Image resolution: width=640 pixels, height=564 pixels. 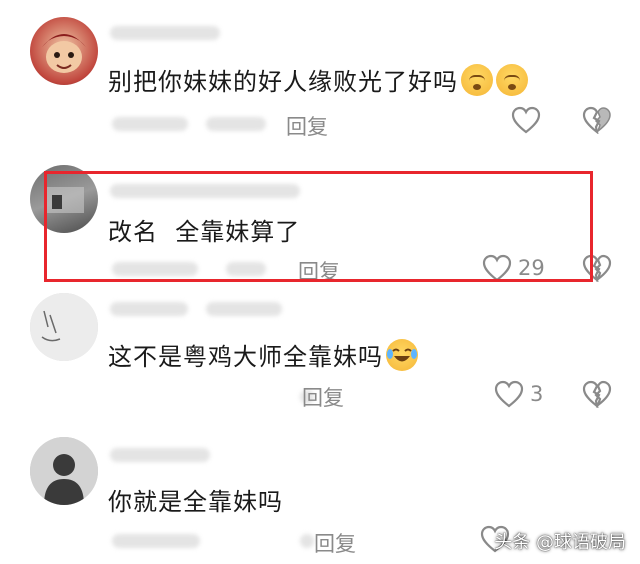 I want to click on crying-laughing-emoji, so click(x=402, y=355).